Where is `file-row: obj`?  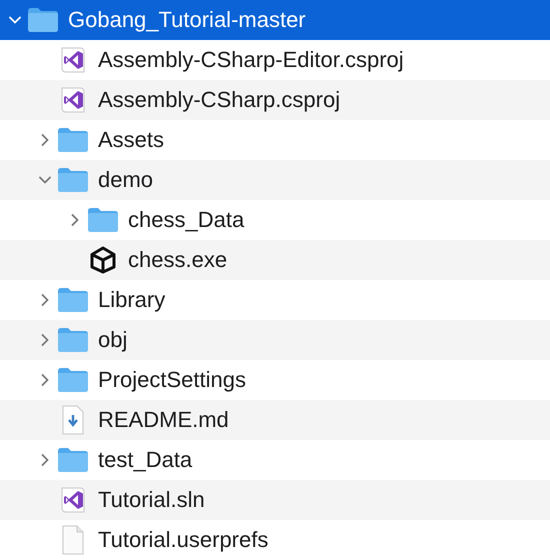 file-row: obj is located at coordinates (275, 340).